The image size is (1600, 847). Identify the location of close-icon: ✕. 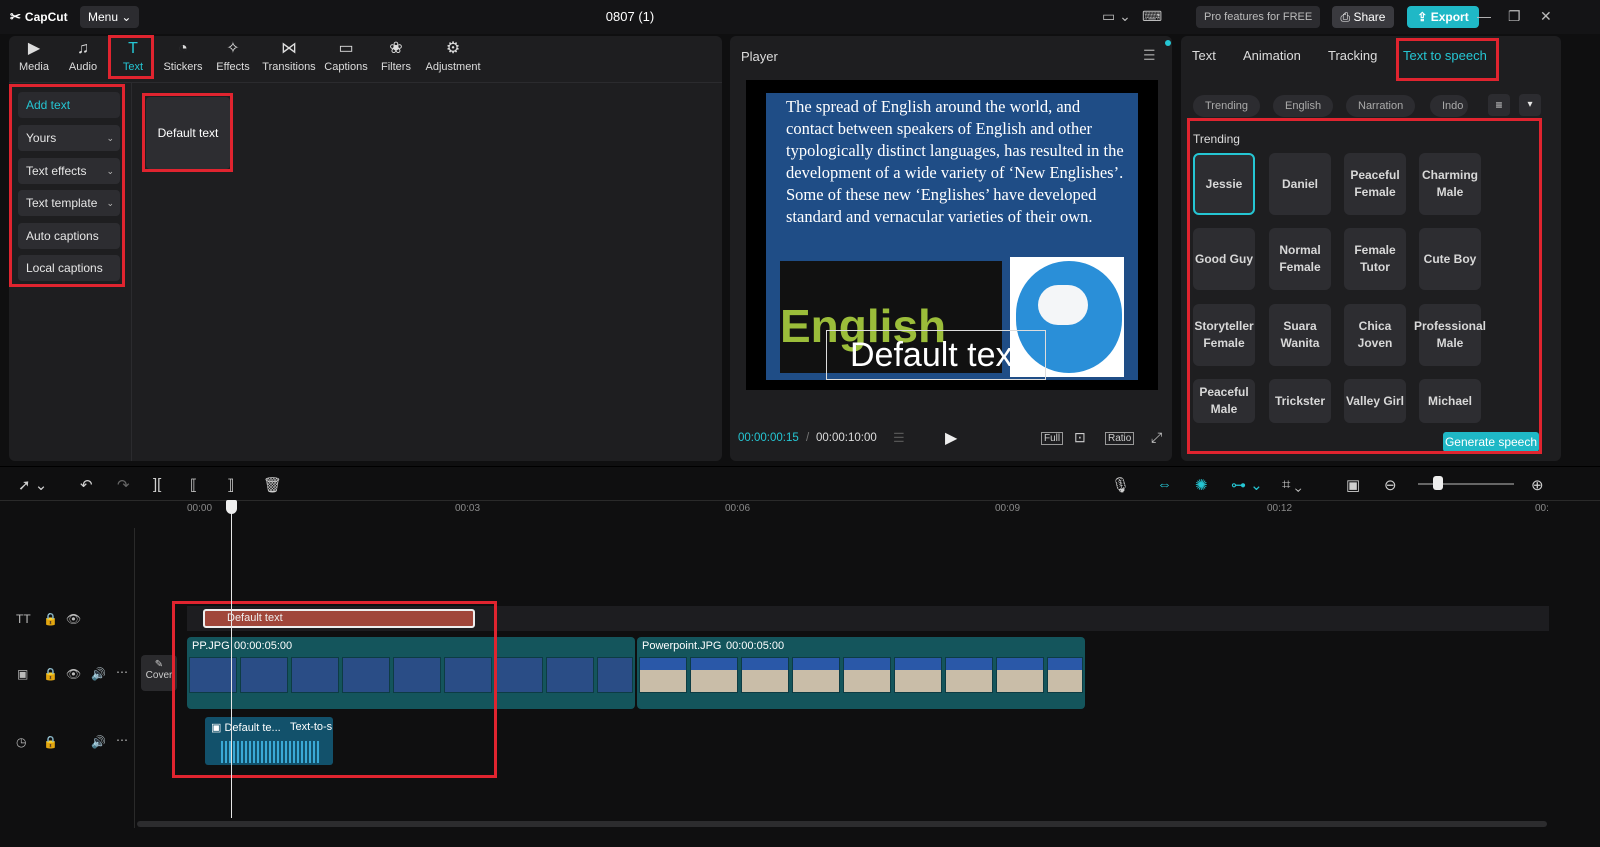
(1546, 16).